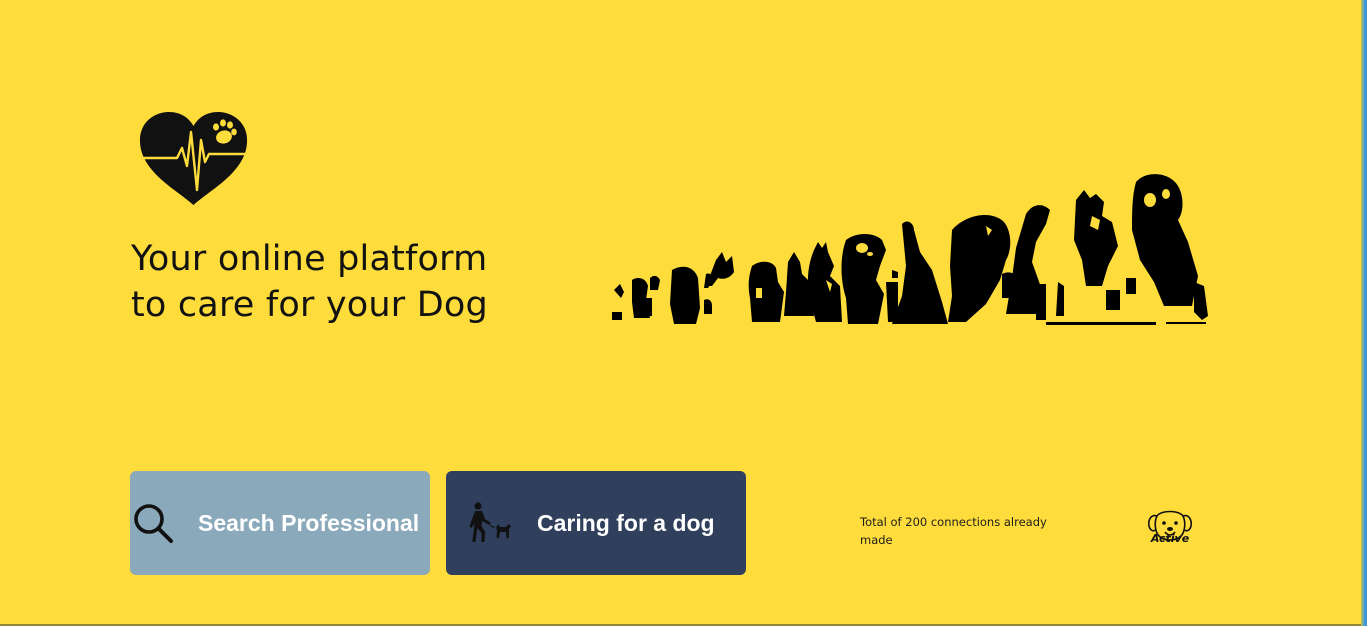 The width and height of the screenshot is (1367, 626). What do you see at coordinates (309, 523) in the screenshot?
I see `search-professional-label: Search Professional` at bounding box center [309, 523].